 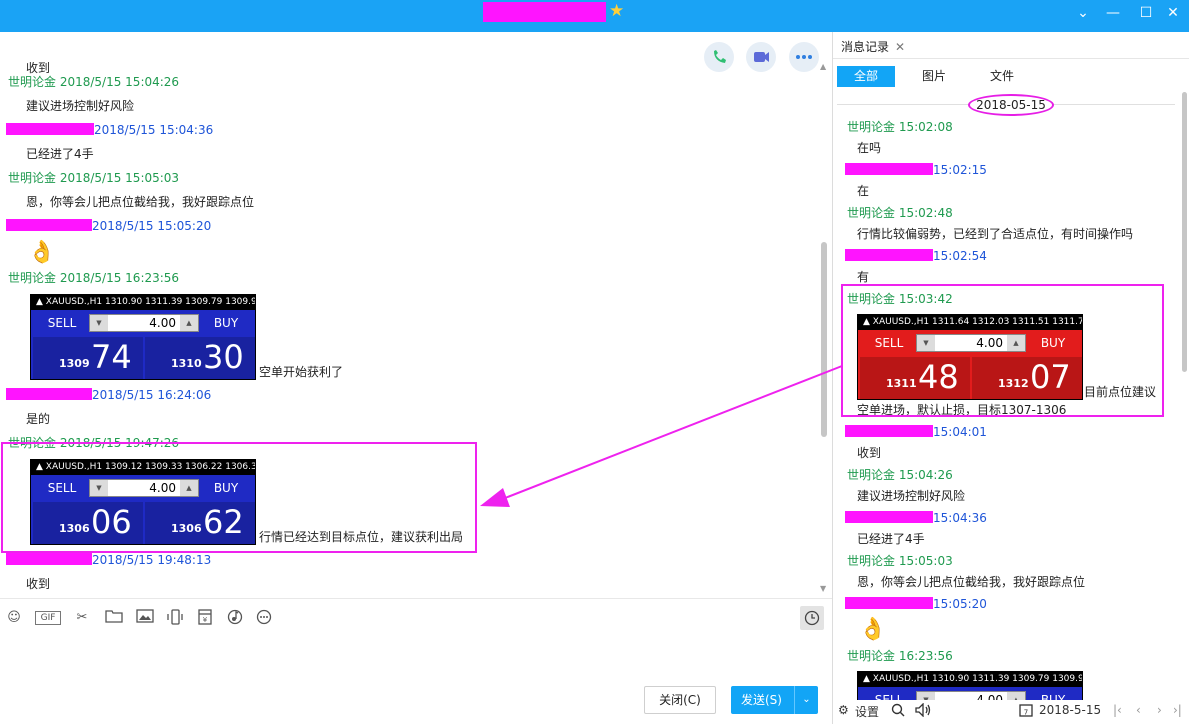 I want to click on speaker-icon, so click(x=924, y=711).